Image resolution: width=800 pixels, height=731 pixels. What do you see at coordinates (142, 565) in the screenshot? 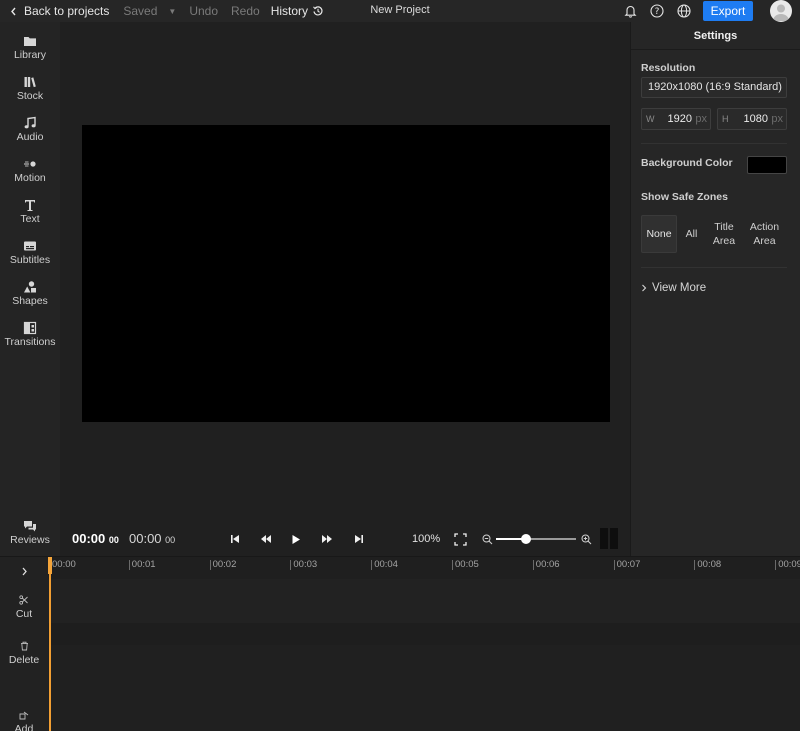
I see `timeline-tick-label: 00:01` at bounding box center [142, 565].